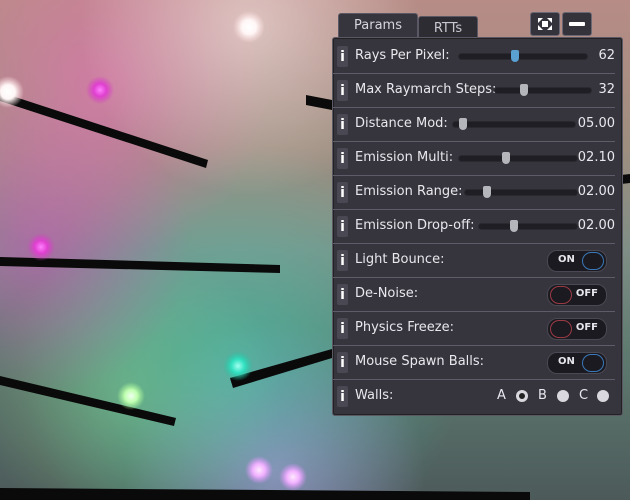 This screenshot has height=500, width=630. What do you see at coordinates (522, 396) in the screenshot?
I see `walls-option-a-radio` at bounding box center [522, 396].